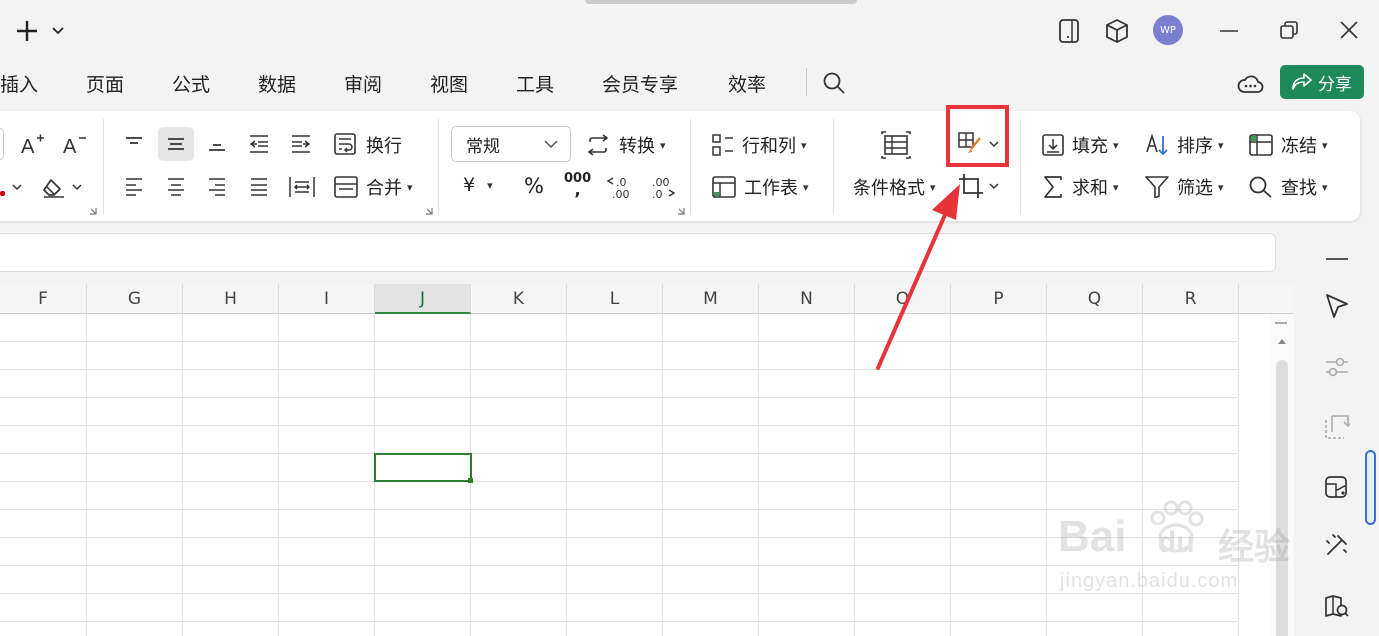 The height and width of the screenshot is (636, 1379). I want to click on tab-review: 审阅, so click(363, 83).